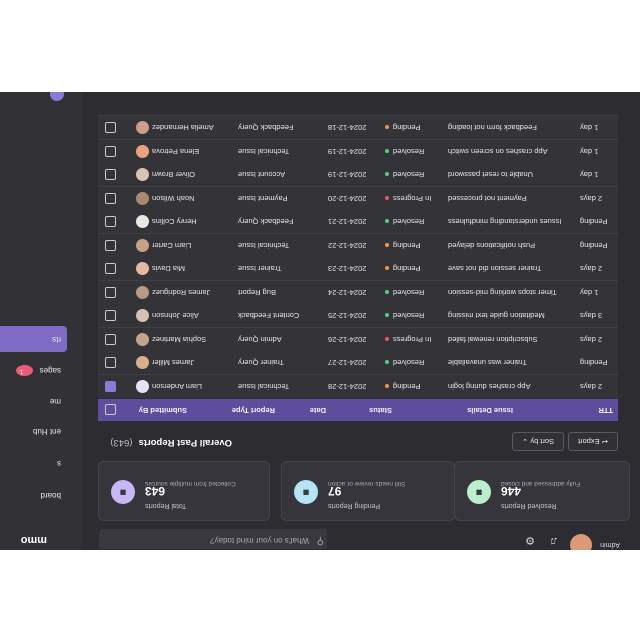 Image resolution: width=640 pixels, height=640 pixels. Describe the element at coordinates (589, 128) in the screenshot. I see `ttr: 1 day` at that location.